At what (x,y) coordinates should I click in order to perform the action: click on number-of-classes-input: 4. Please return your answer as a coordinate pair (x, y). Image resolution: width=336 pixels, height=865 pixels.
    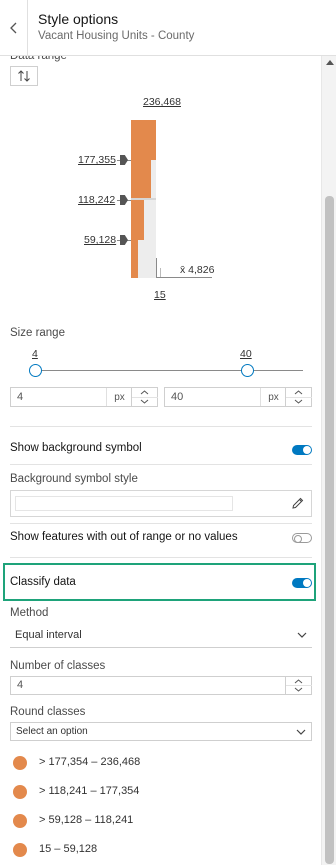
    Looking at the image, I should click on (161, 685).